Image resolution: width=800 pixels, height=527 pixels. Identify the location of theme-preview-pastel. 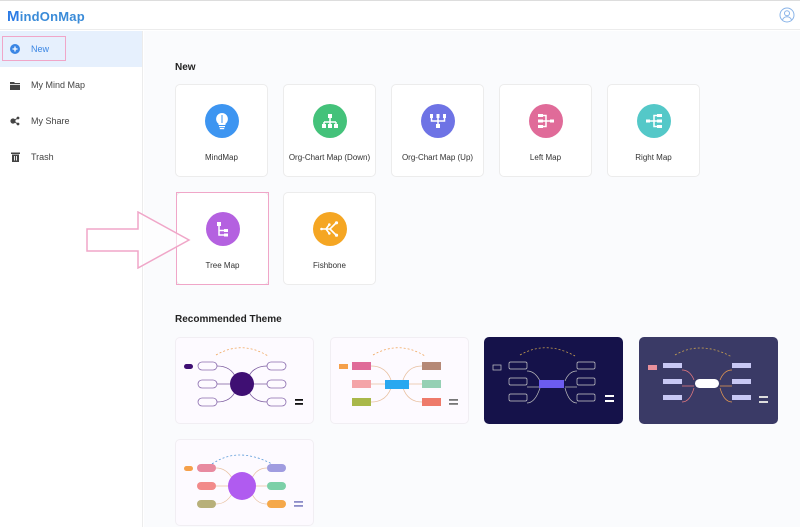
(243, 481).